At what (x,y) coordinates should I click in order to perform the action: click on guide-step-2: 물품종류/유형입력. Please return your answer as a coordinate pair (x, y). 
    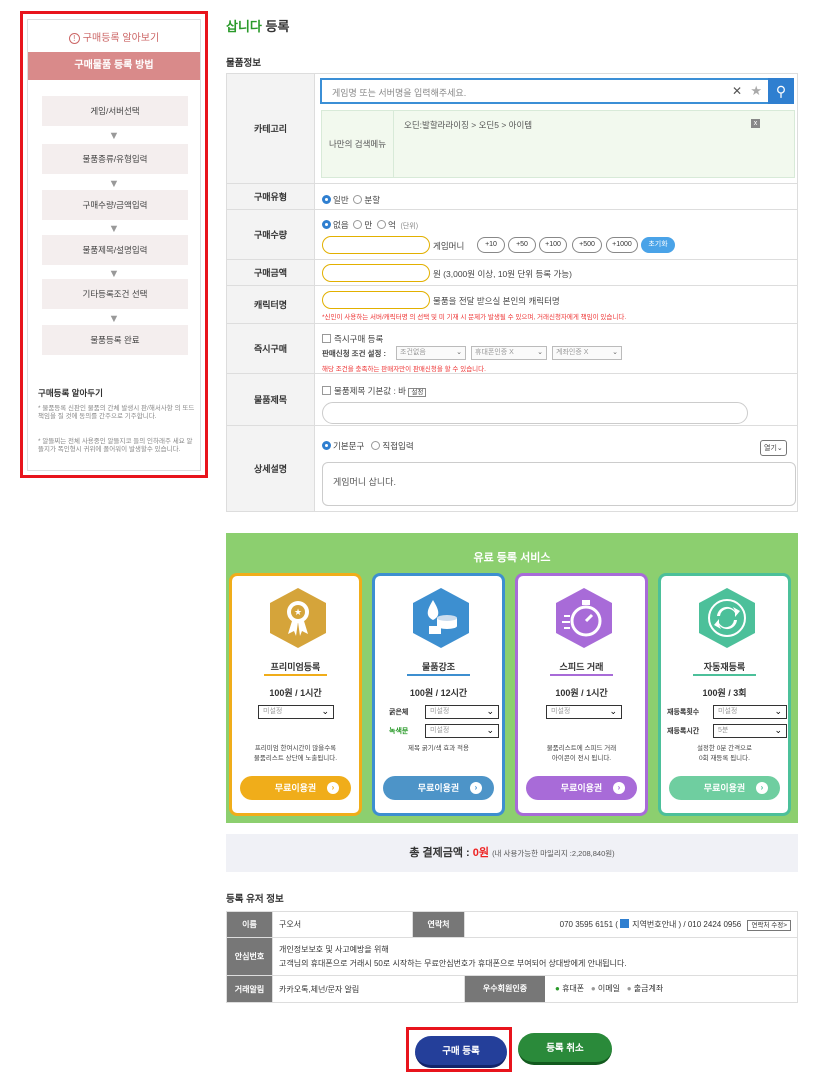
    Looking at the image, I should click on (115, 159).